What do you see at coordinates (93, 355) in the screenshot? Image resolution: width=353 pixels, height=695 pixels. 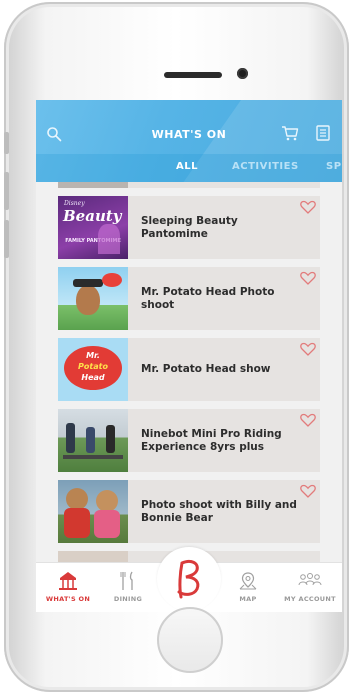 I see `logo-line-1: Mr.` at bounding box center [93, 355].